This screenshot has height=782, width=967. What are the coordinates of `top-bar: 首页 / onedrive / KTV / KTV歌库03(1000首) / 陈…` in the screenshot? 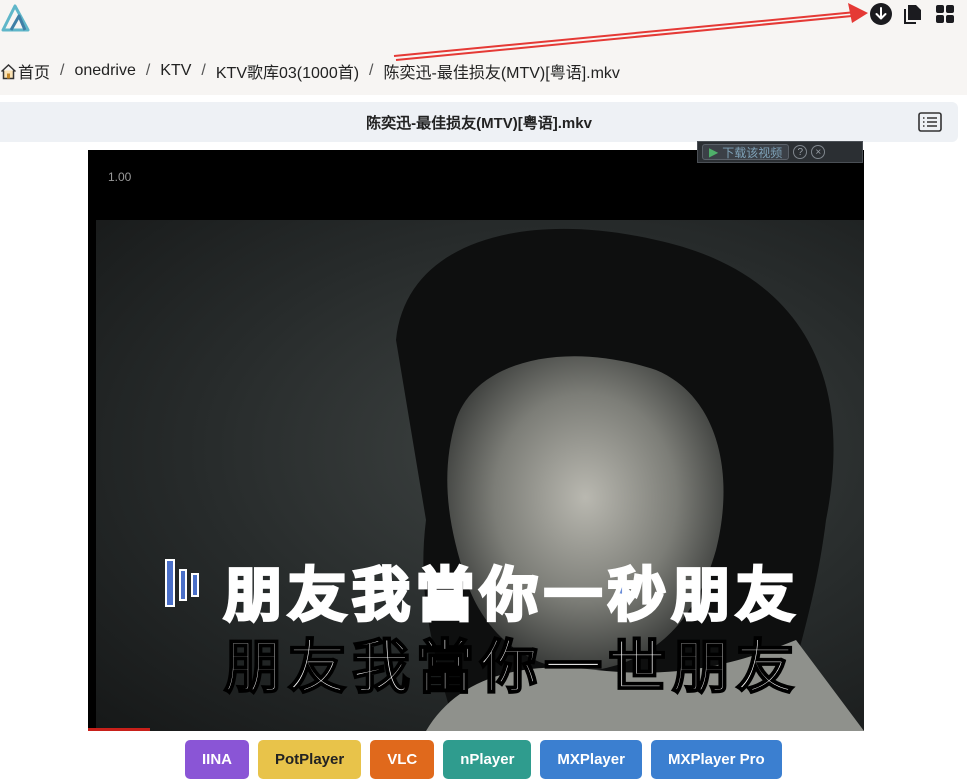 It's located at (483, 47).